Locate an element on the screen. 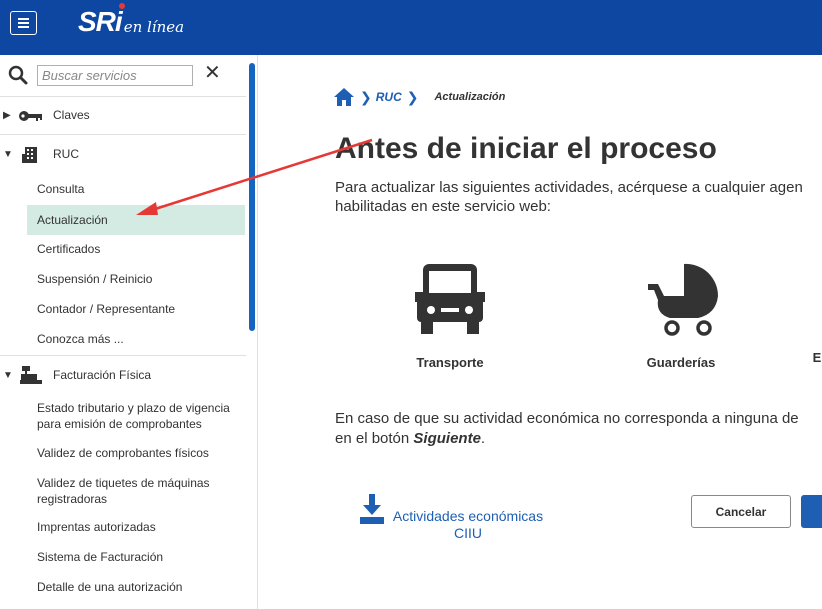 The width and height of the screenshot is (822, 609). sri-logo: SRi en línea is located at coordinates (131, 20).